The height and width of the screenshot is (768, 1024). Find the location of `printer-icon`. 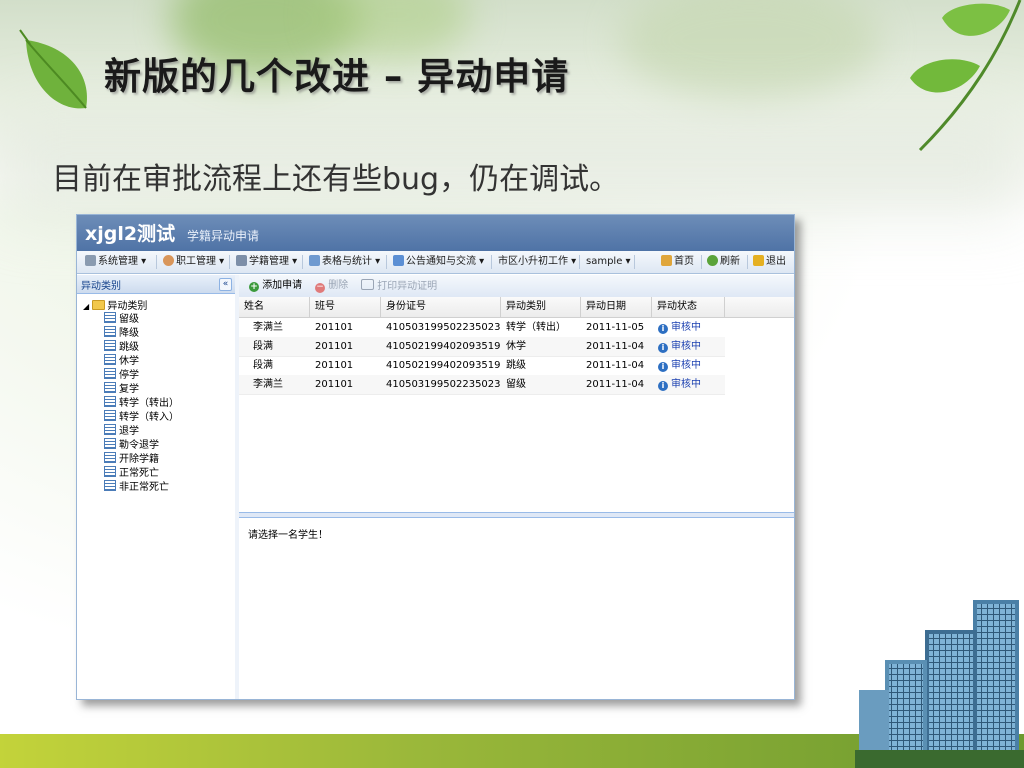

printer-icon is located at coordinates (367, 284).